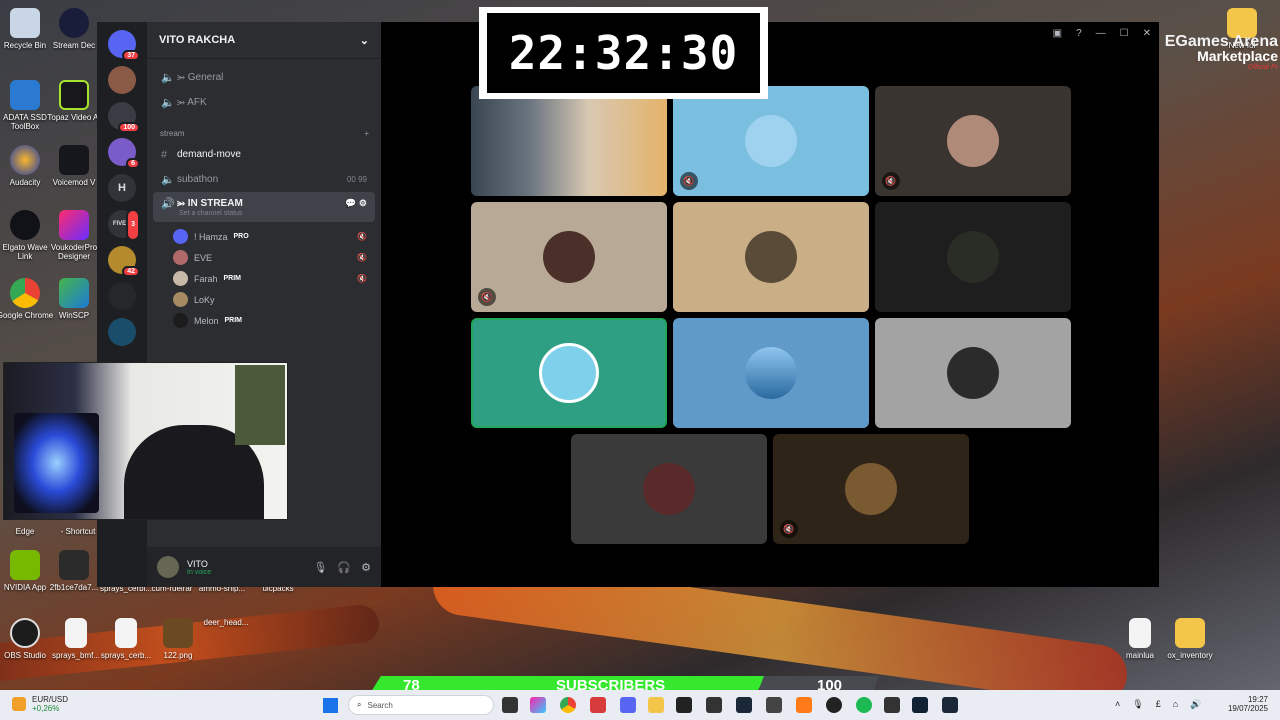  I want to click on voice-member: EVE 🔇, so click(270, 257).